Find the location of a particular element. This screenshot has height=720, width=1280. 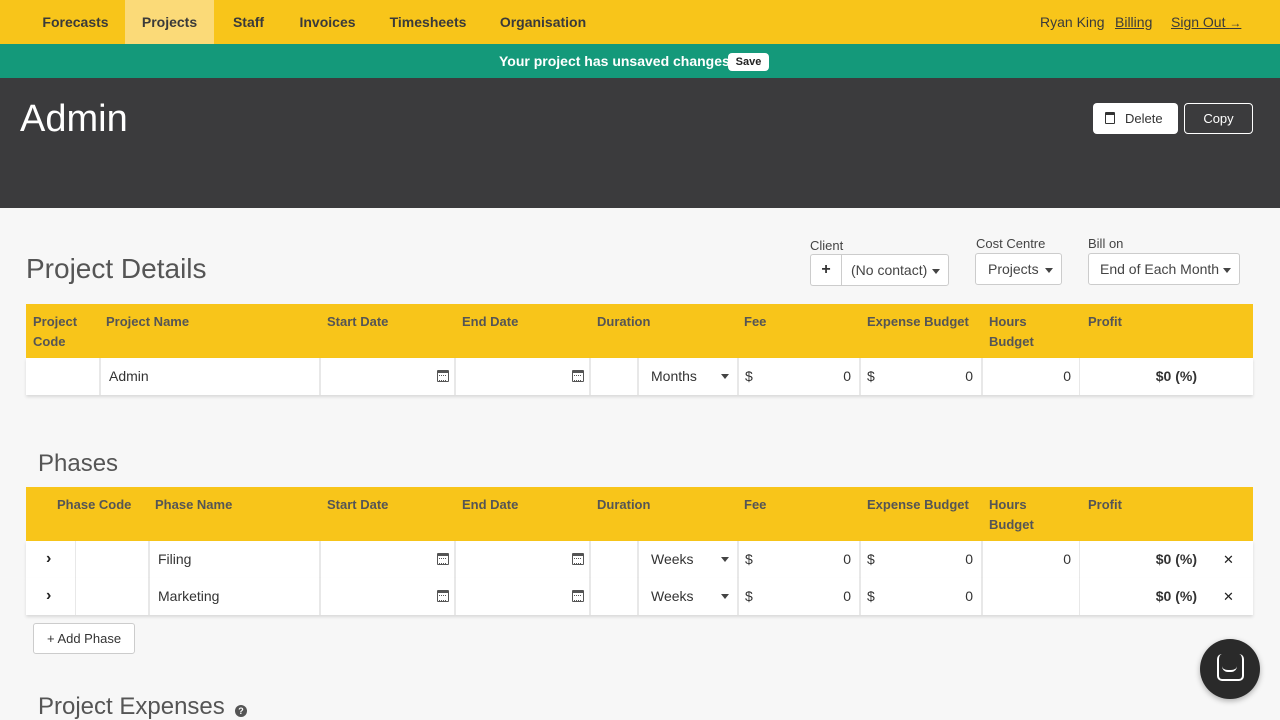

cost-centre-value: Projects is located at coordinates (1013, 269).